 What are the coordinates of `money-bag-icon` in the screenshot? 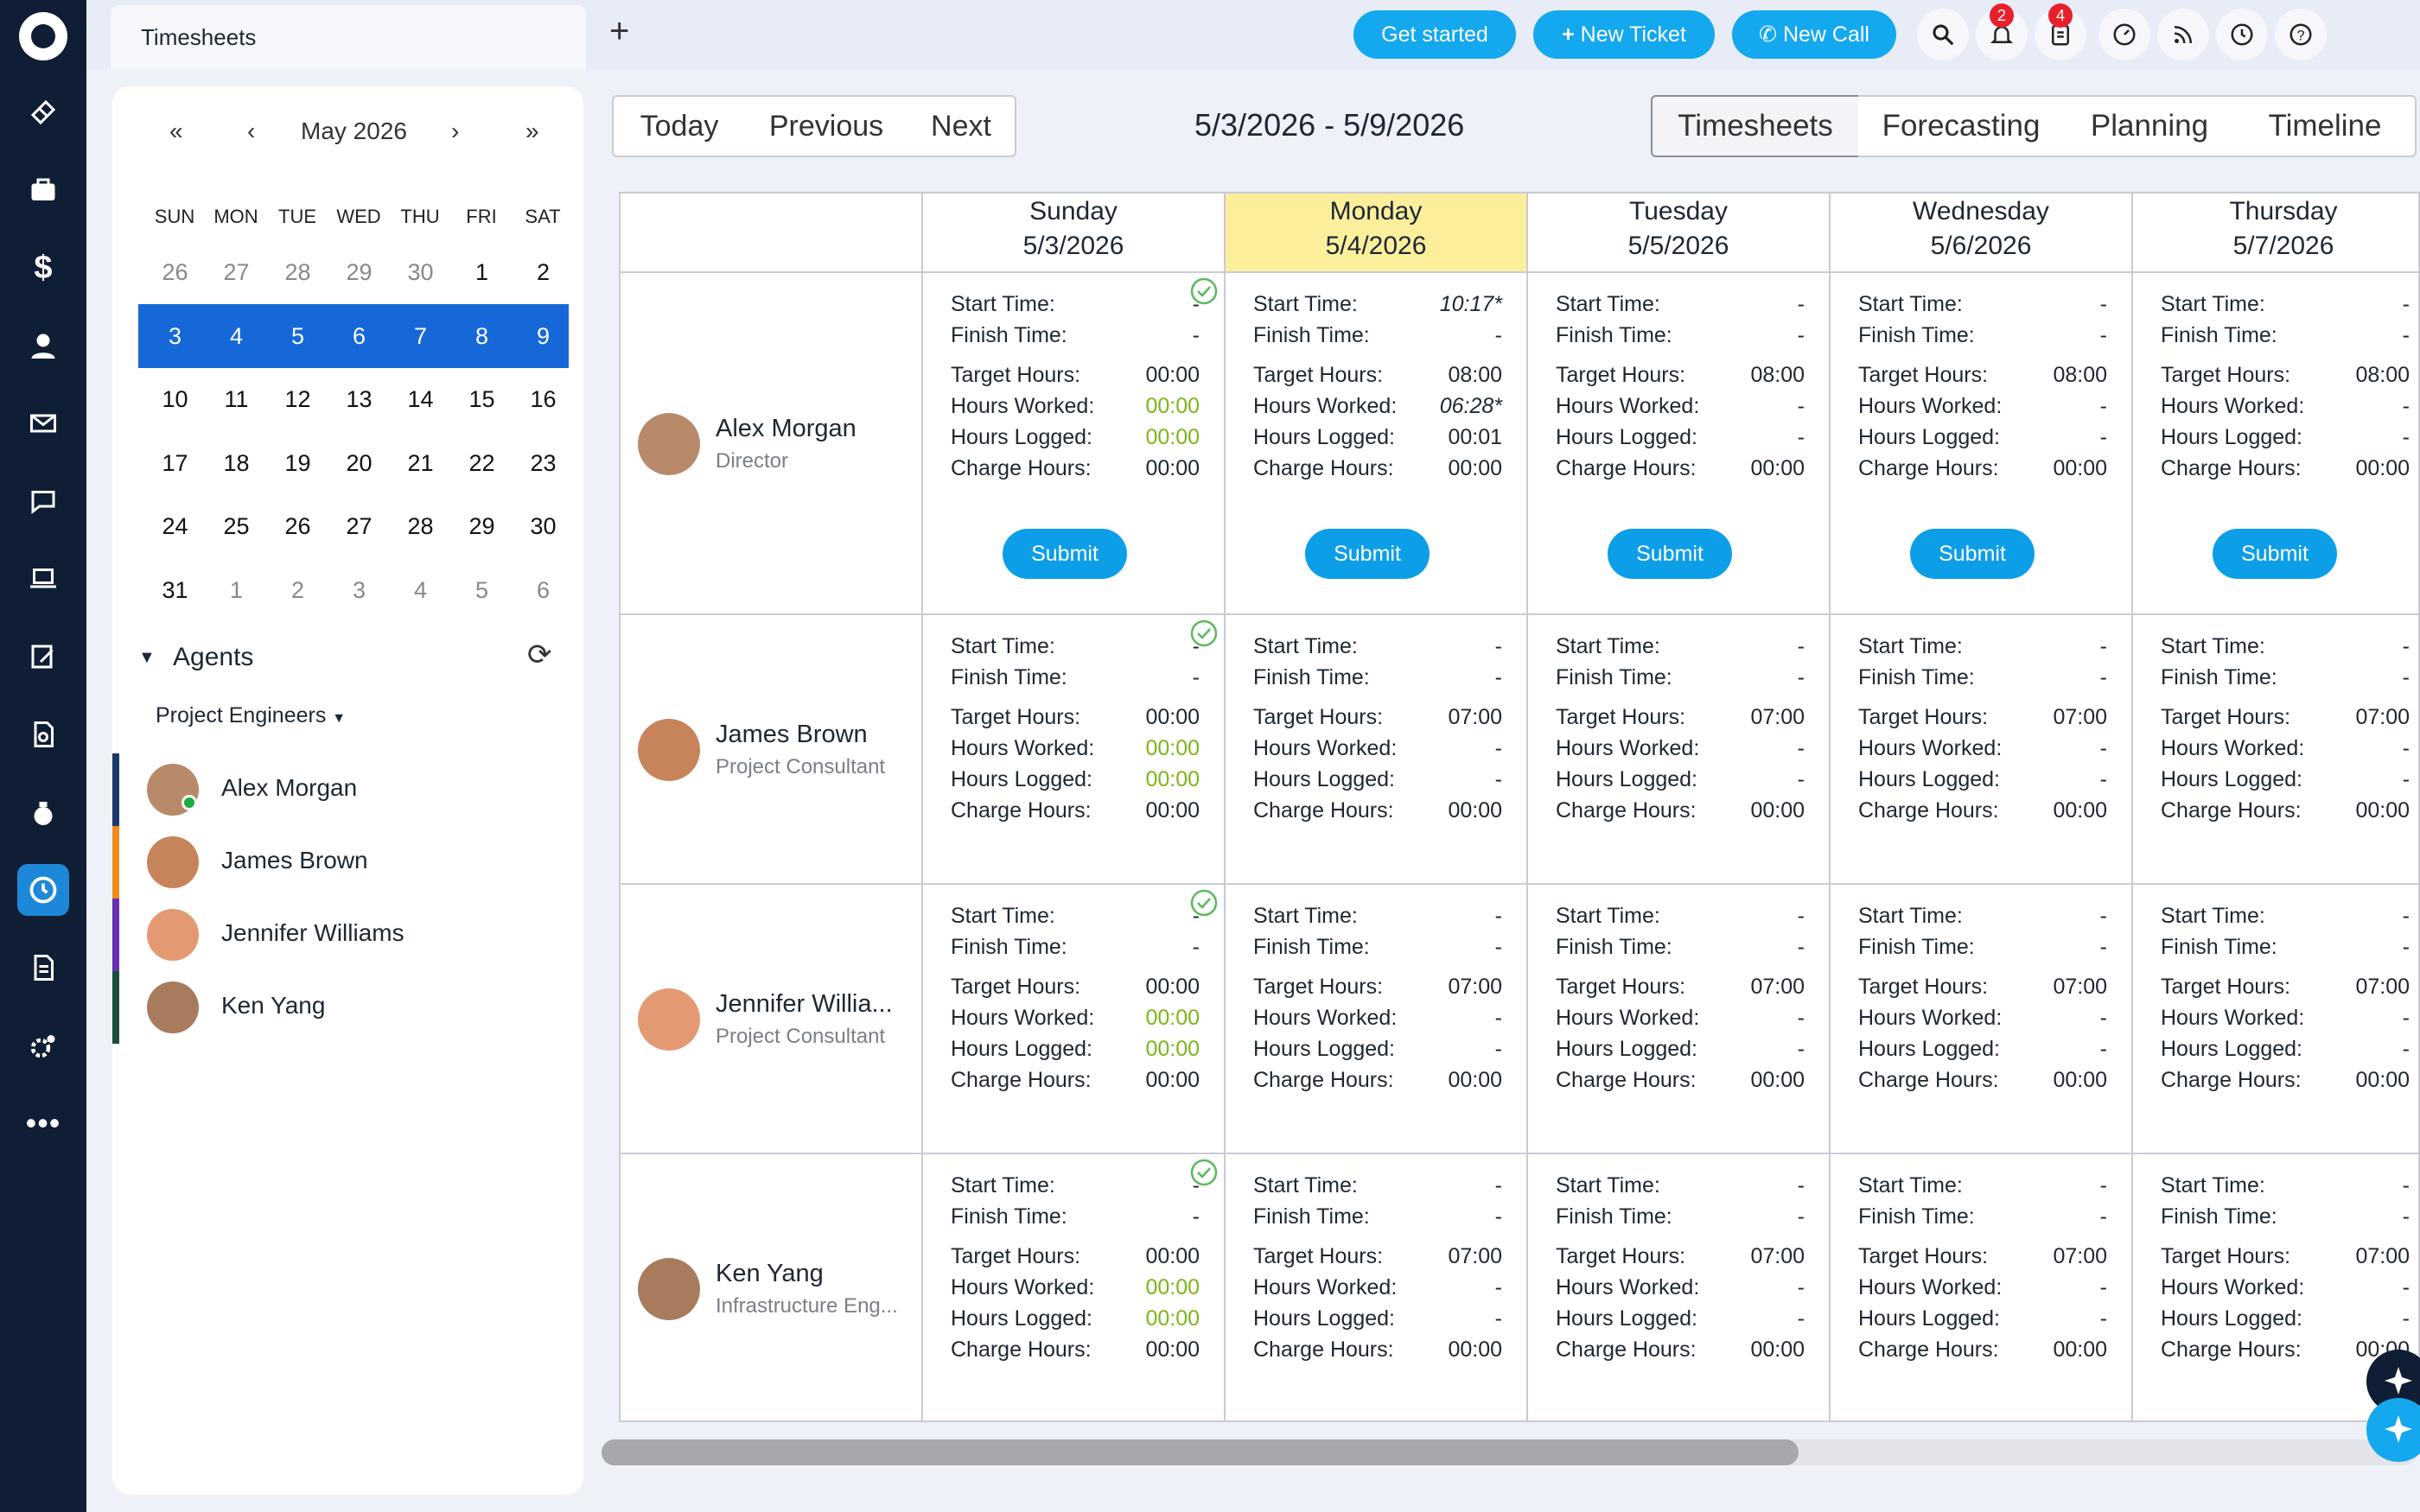 It's located at (43, 812).